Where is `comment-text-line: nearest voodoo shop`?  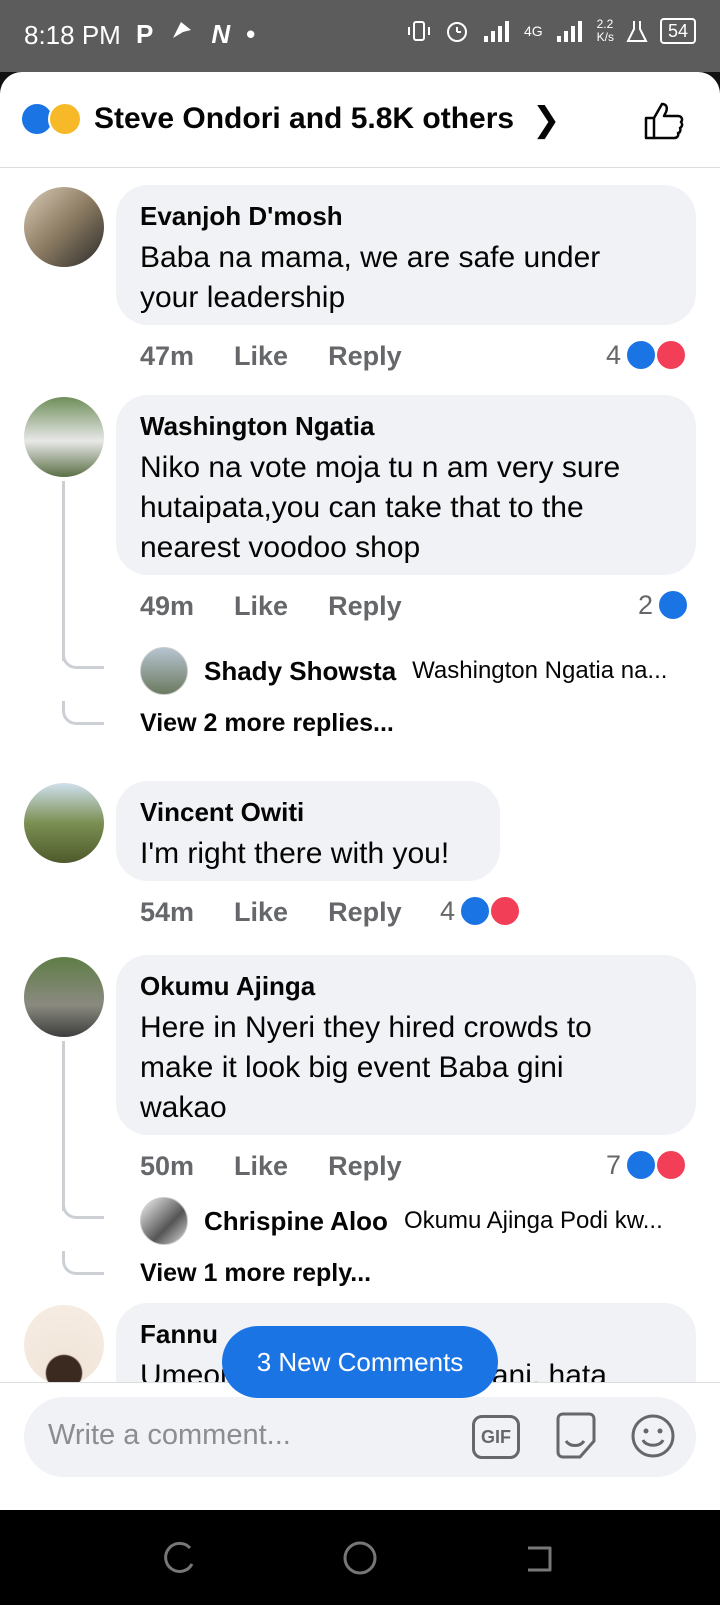
comment-text-line: nearest voodoo shop is located at coordinates (280, 547).